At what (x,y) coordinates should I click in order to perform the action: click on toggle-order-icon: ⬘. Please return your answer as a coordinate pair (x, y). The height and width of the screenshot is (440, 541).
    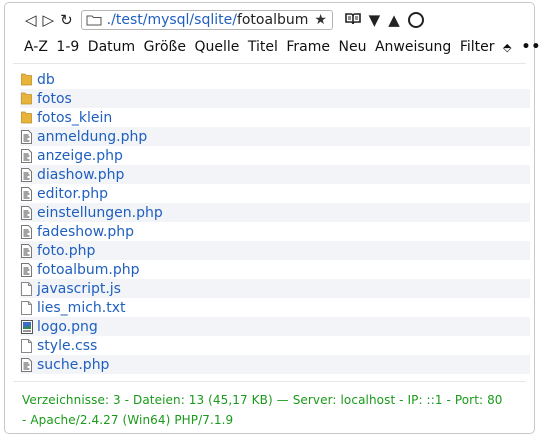
    Looking at the image, I should click on (507, 47).